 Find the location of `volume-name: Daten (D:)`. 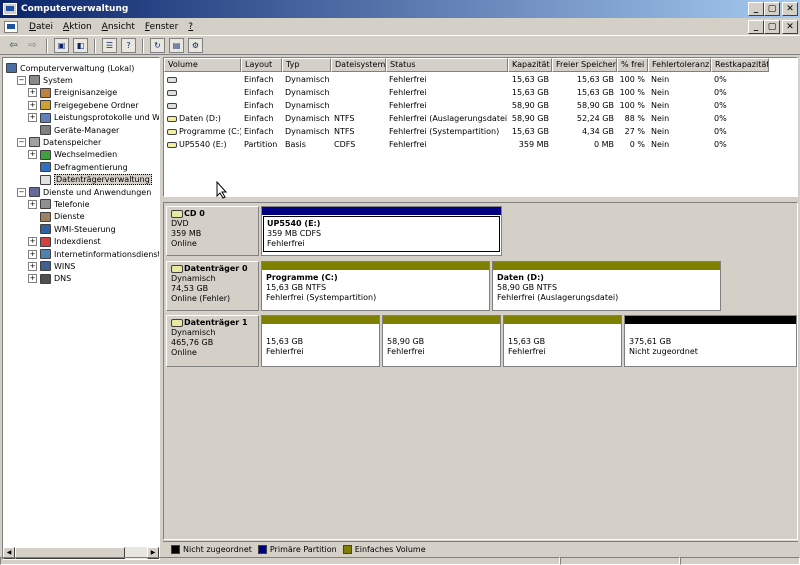

volume-name: Daten (D:) is located at coordinates (200, 118).